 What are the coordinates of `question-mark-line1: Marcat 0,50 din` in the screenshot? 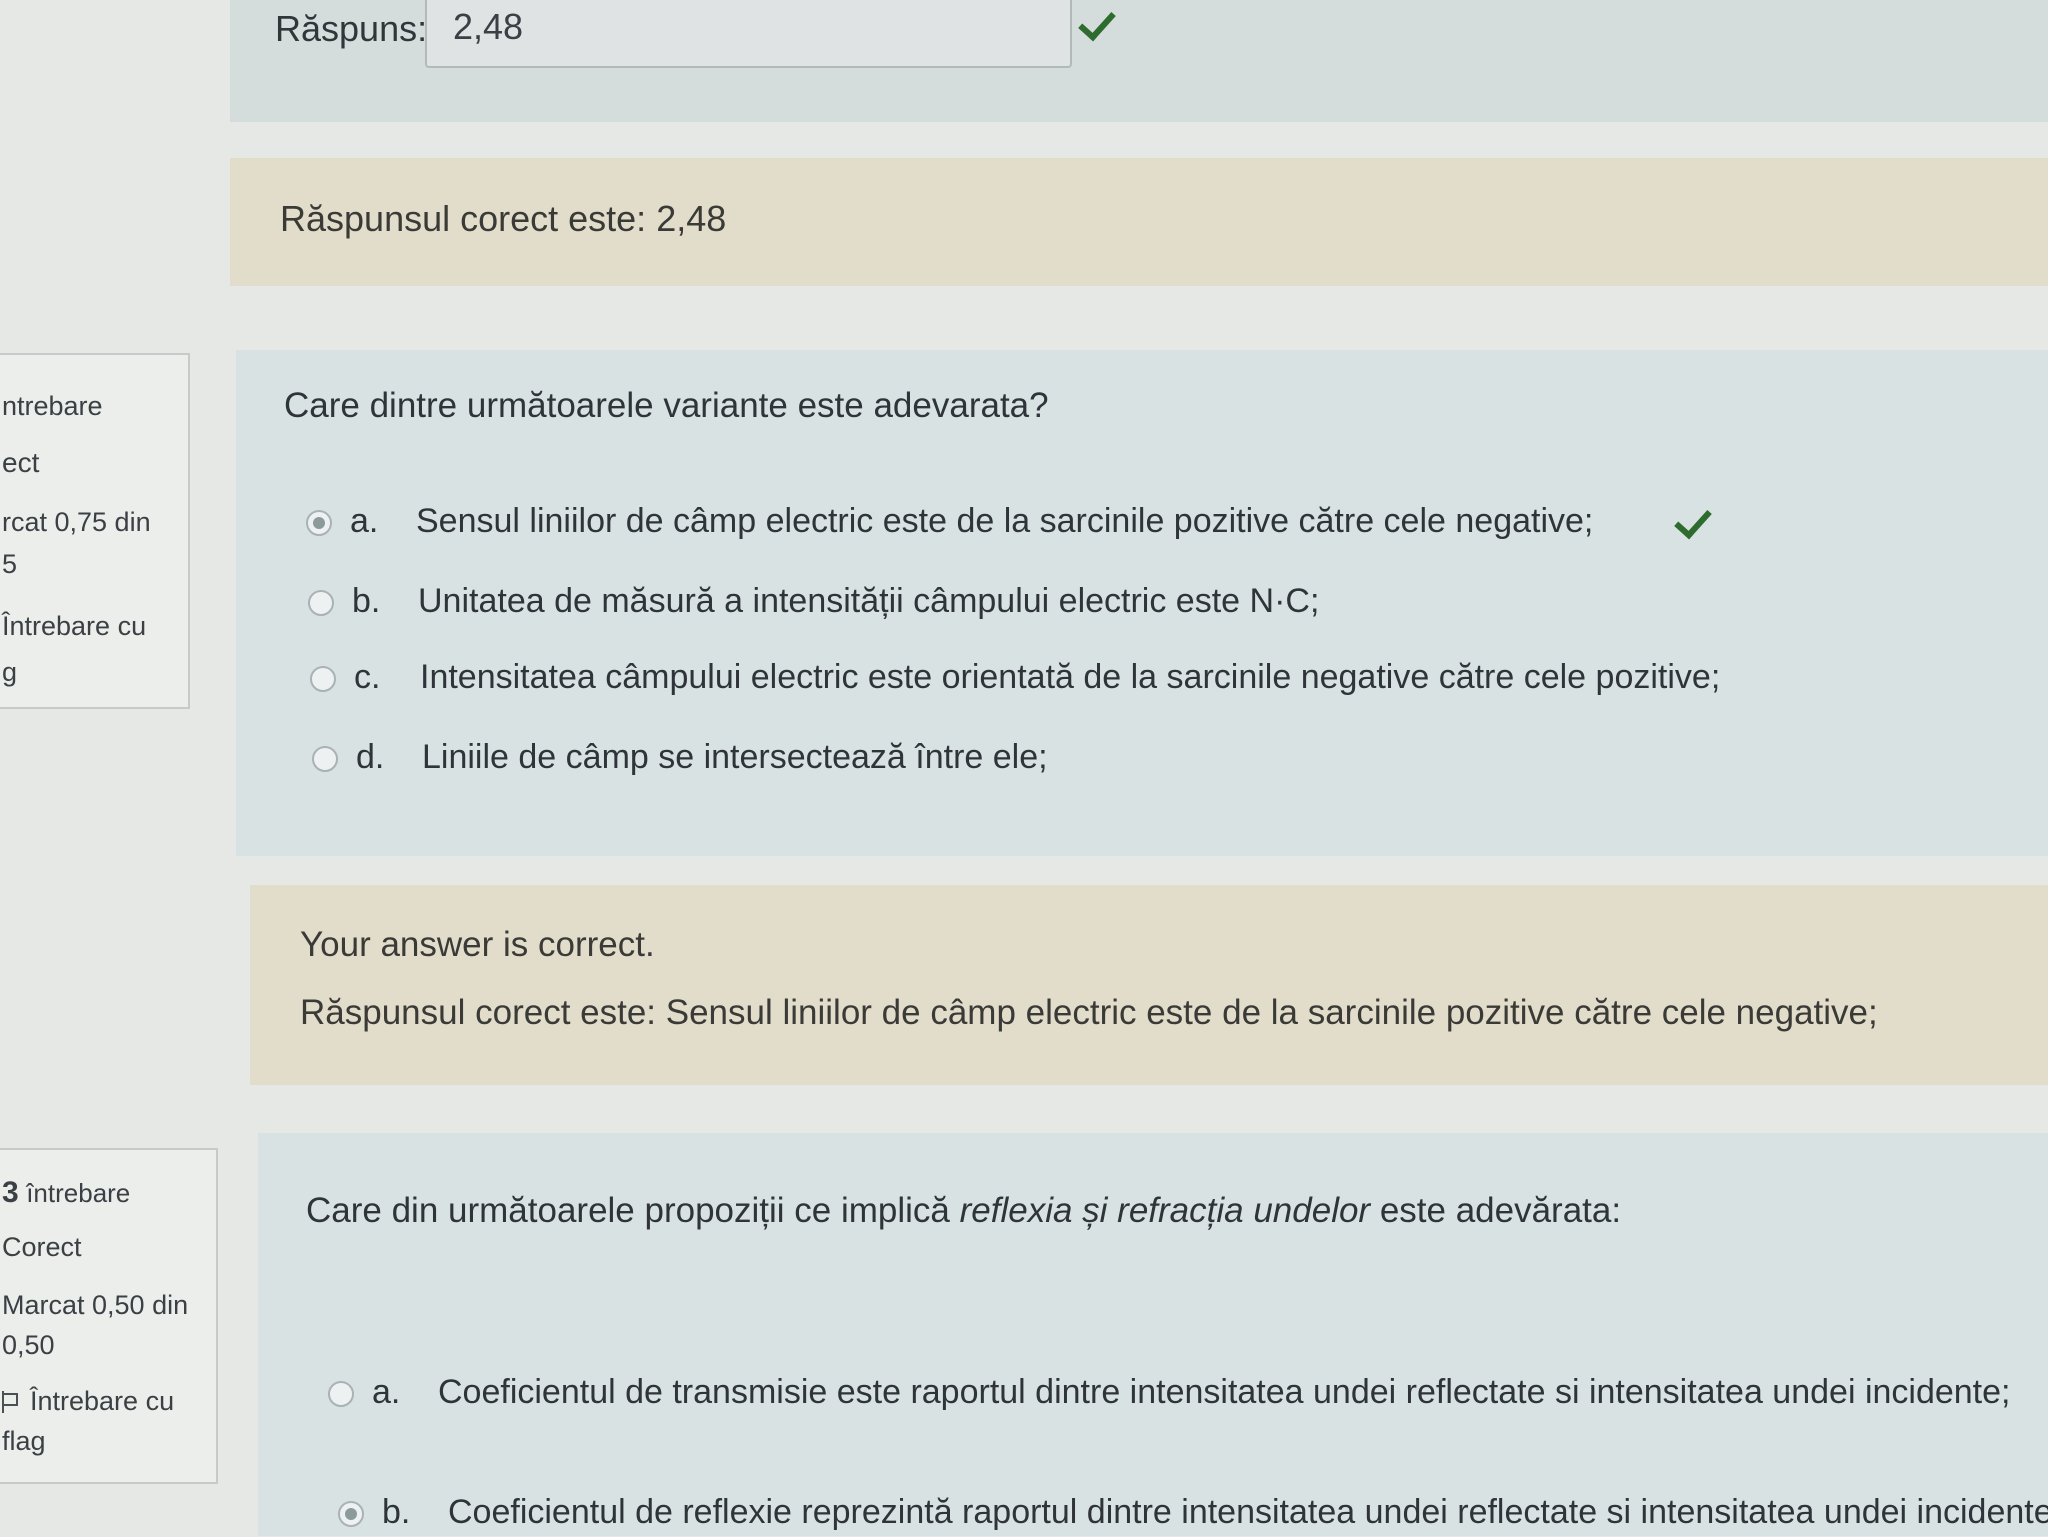 It's located at (95, 1305).